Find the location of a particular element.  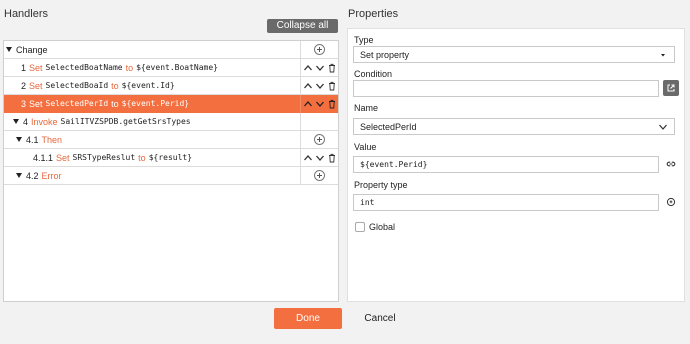

row-number: 4.1 is located at coordinates (32, 139).